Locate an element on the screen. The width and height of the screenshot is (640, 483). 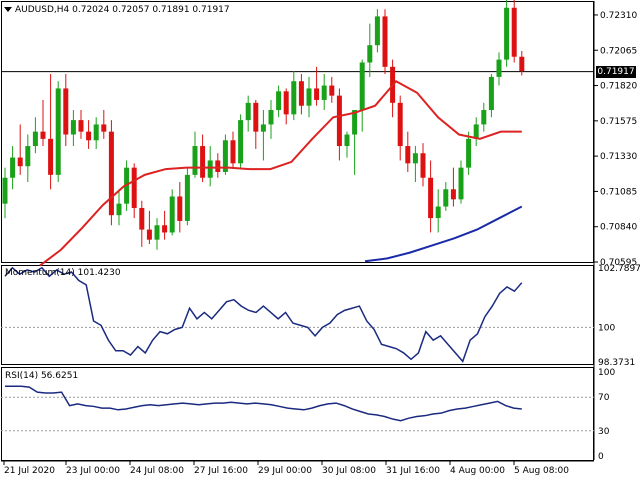
momentum-tick-label: 100 is located at coordinates (606, 328).